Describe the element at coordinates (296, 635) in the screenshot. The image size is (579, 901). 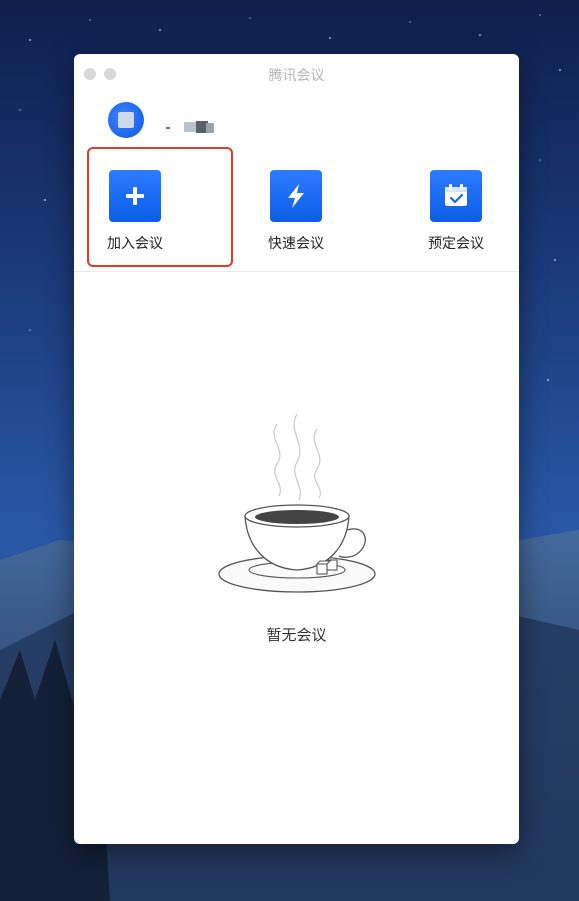
I see `empty-state-text: 暂无会议` at that location.